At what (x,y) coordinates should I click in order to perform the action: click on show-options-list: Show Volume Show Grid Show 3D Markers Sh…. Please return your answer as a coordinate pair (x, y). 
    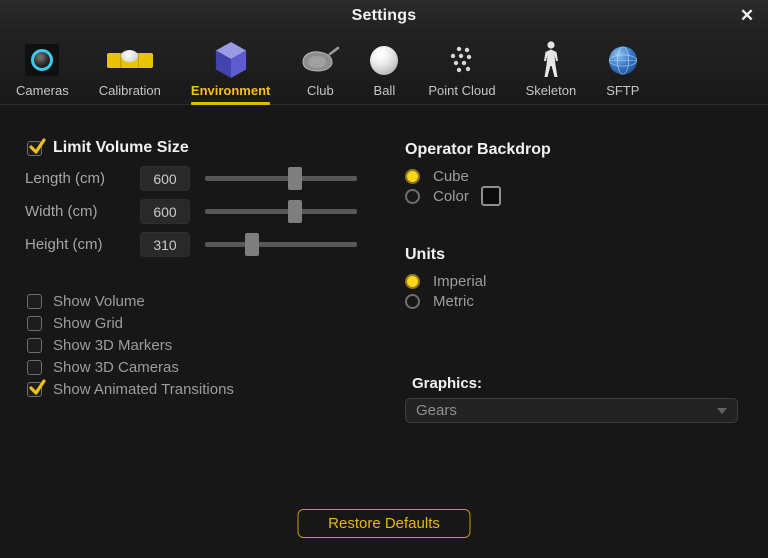
    Looking at the image, I should click on (202, 345).